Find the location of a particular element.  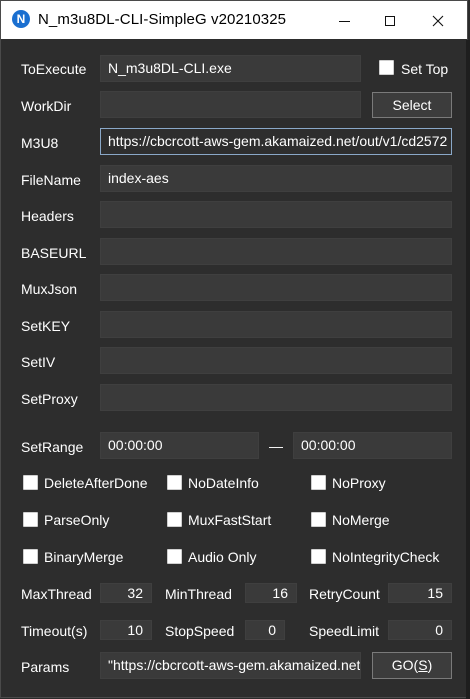

timeout-label: Timeout(s) is located at coordinates (54, 631).